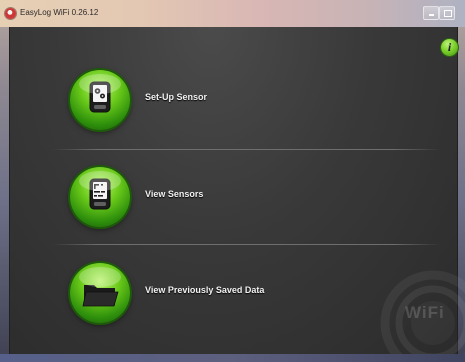 This screenshot has height=362, width=465. I want to click on easylog-app-icon, so click(10, 13).